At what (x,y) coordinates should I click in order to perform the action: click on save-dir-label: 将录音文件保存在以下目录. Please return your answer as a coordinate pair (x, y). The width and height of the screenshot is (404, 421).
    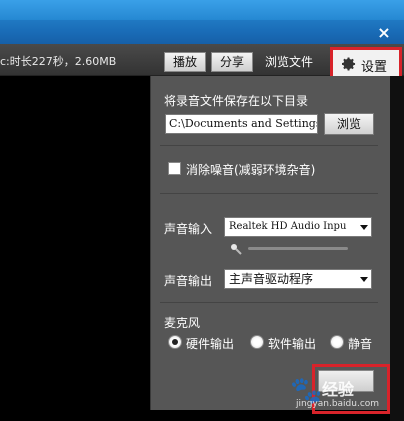
    Looking at the image, I should click on (236, 101).